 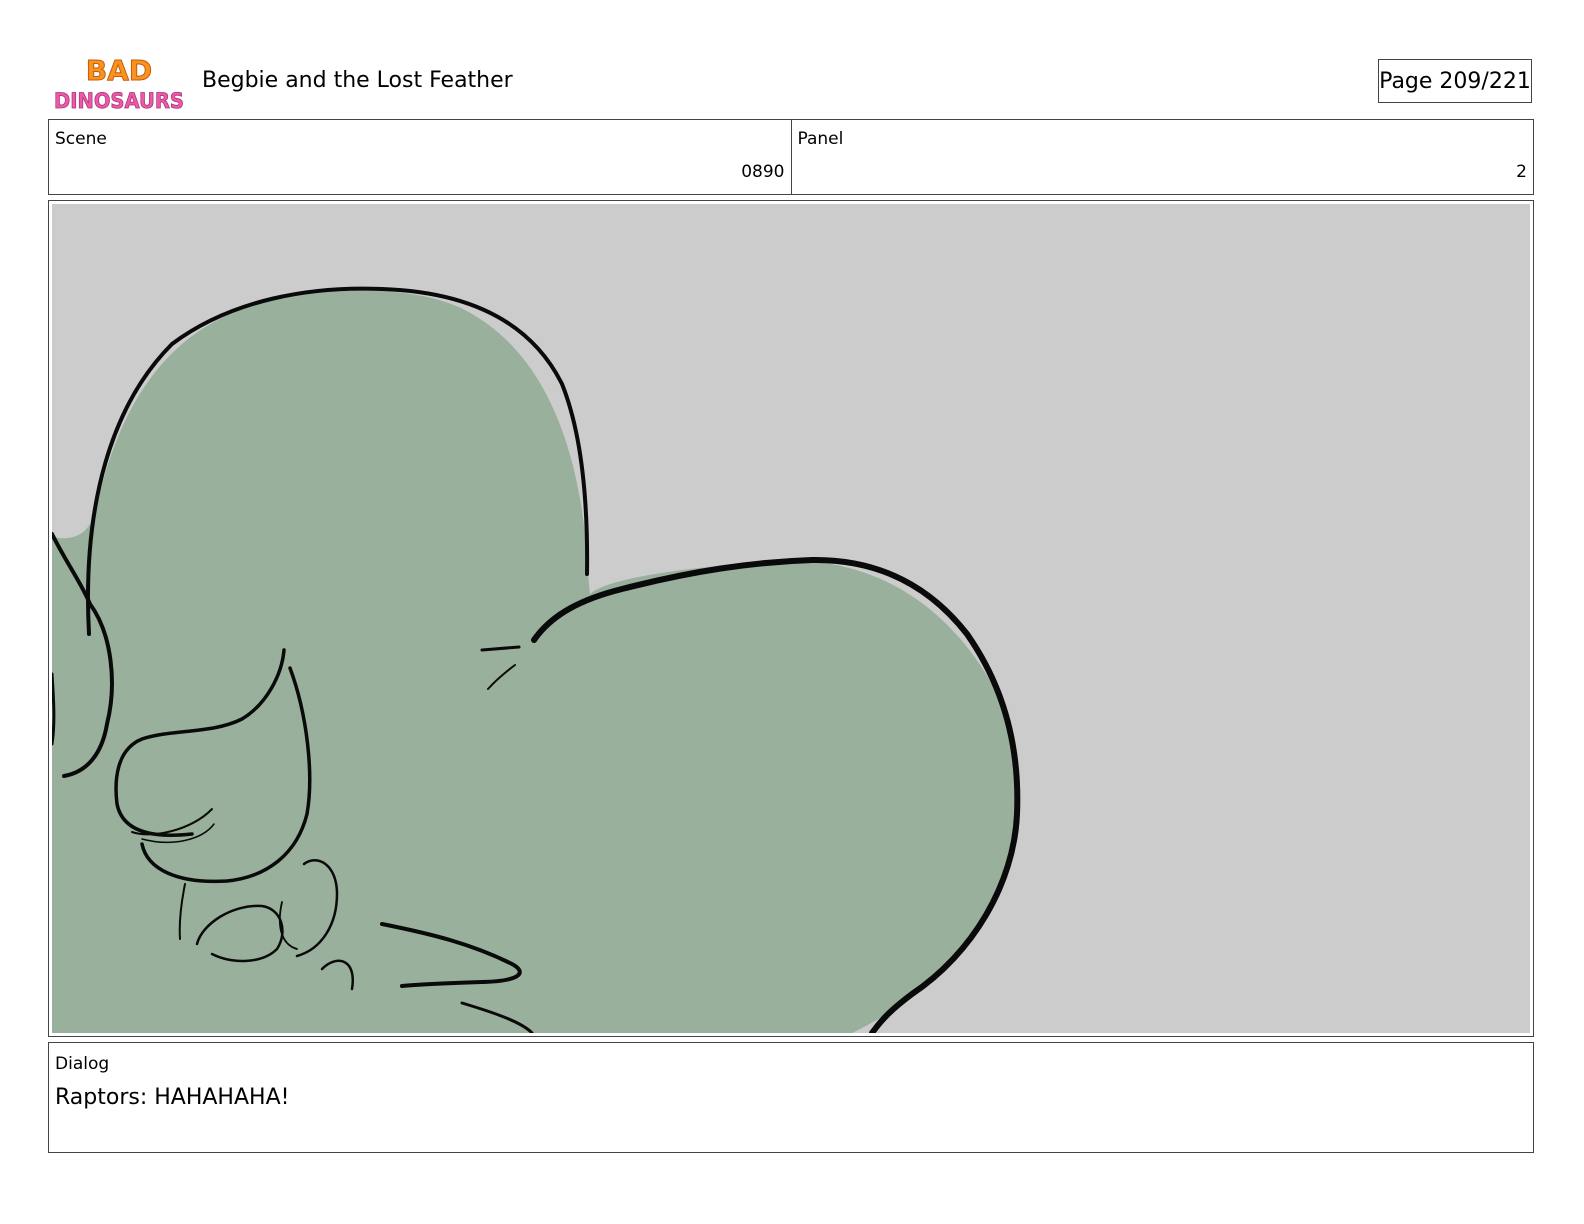 I want to click on page-number: Page 209/221, so click(x=1455, y=81).